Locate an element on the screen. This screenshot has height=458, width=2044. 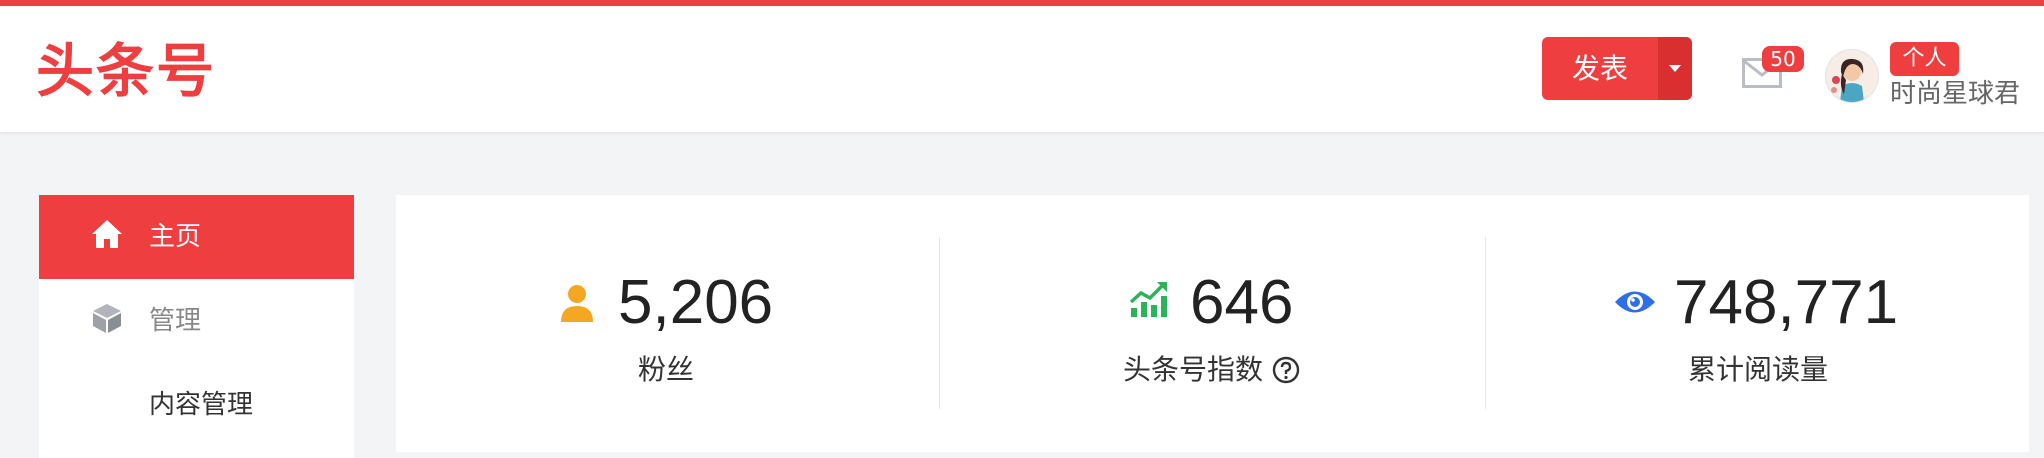
sidebar-item-label: 主页 is located at coordinates (175, 237).